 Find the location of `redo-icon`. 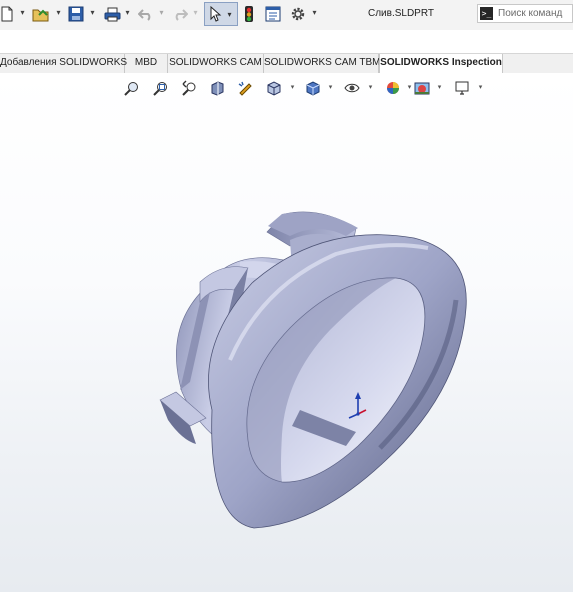

redo-icon is located at coordinates (180, 14).